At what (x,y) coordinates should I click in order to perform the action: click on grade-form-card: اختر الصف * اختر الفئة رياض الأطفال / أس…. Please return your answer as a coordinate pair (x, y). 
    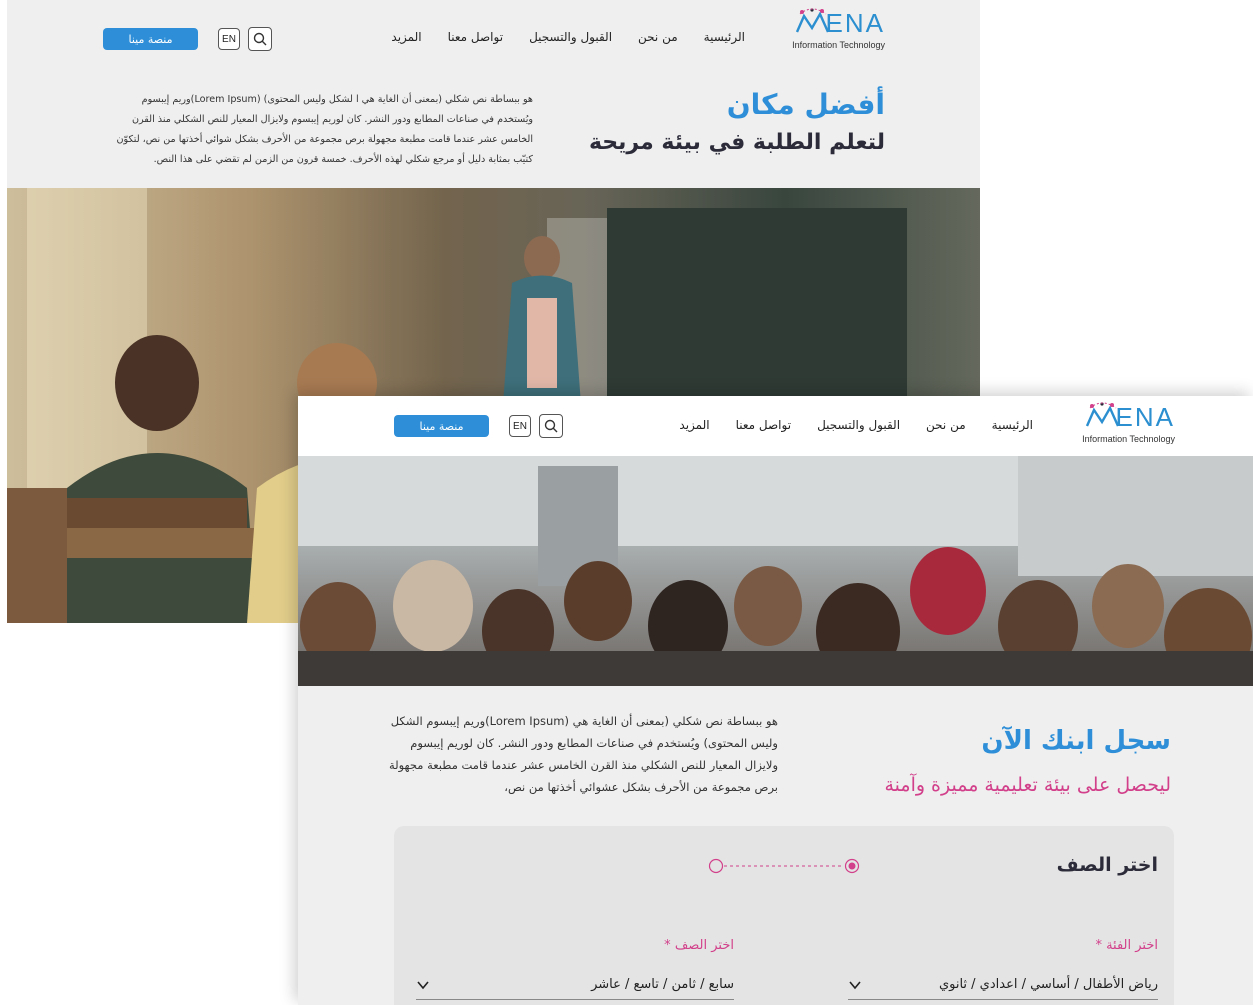
    Looking at the image, I should click on (784, 915).